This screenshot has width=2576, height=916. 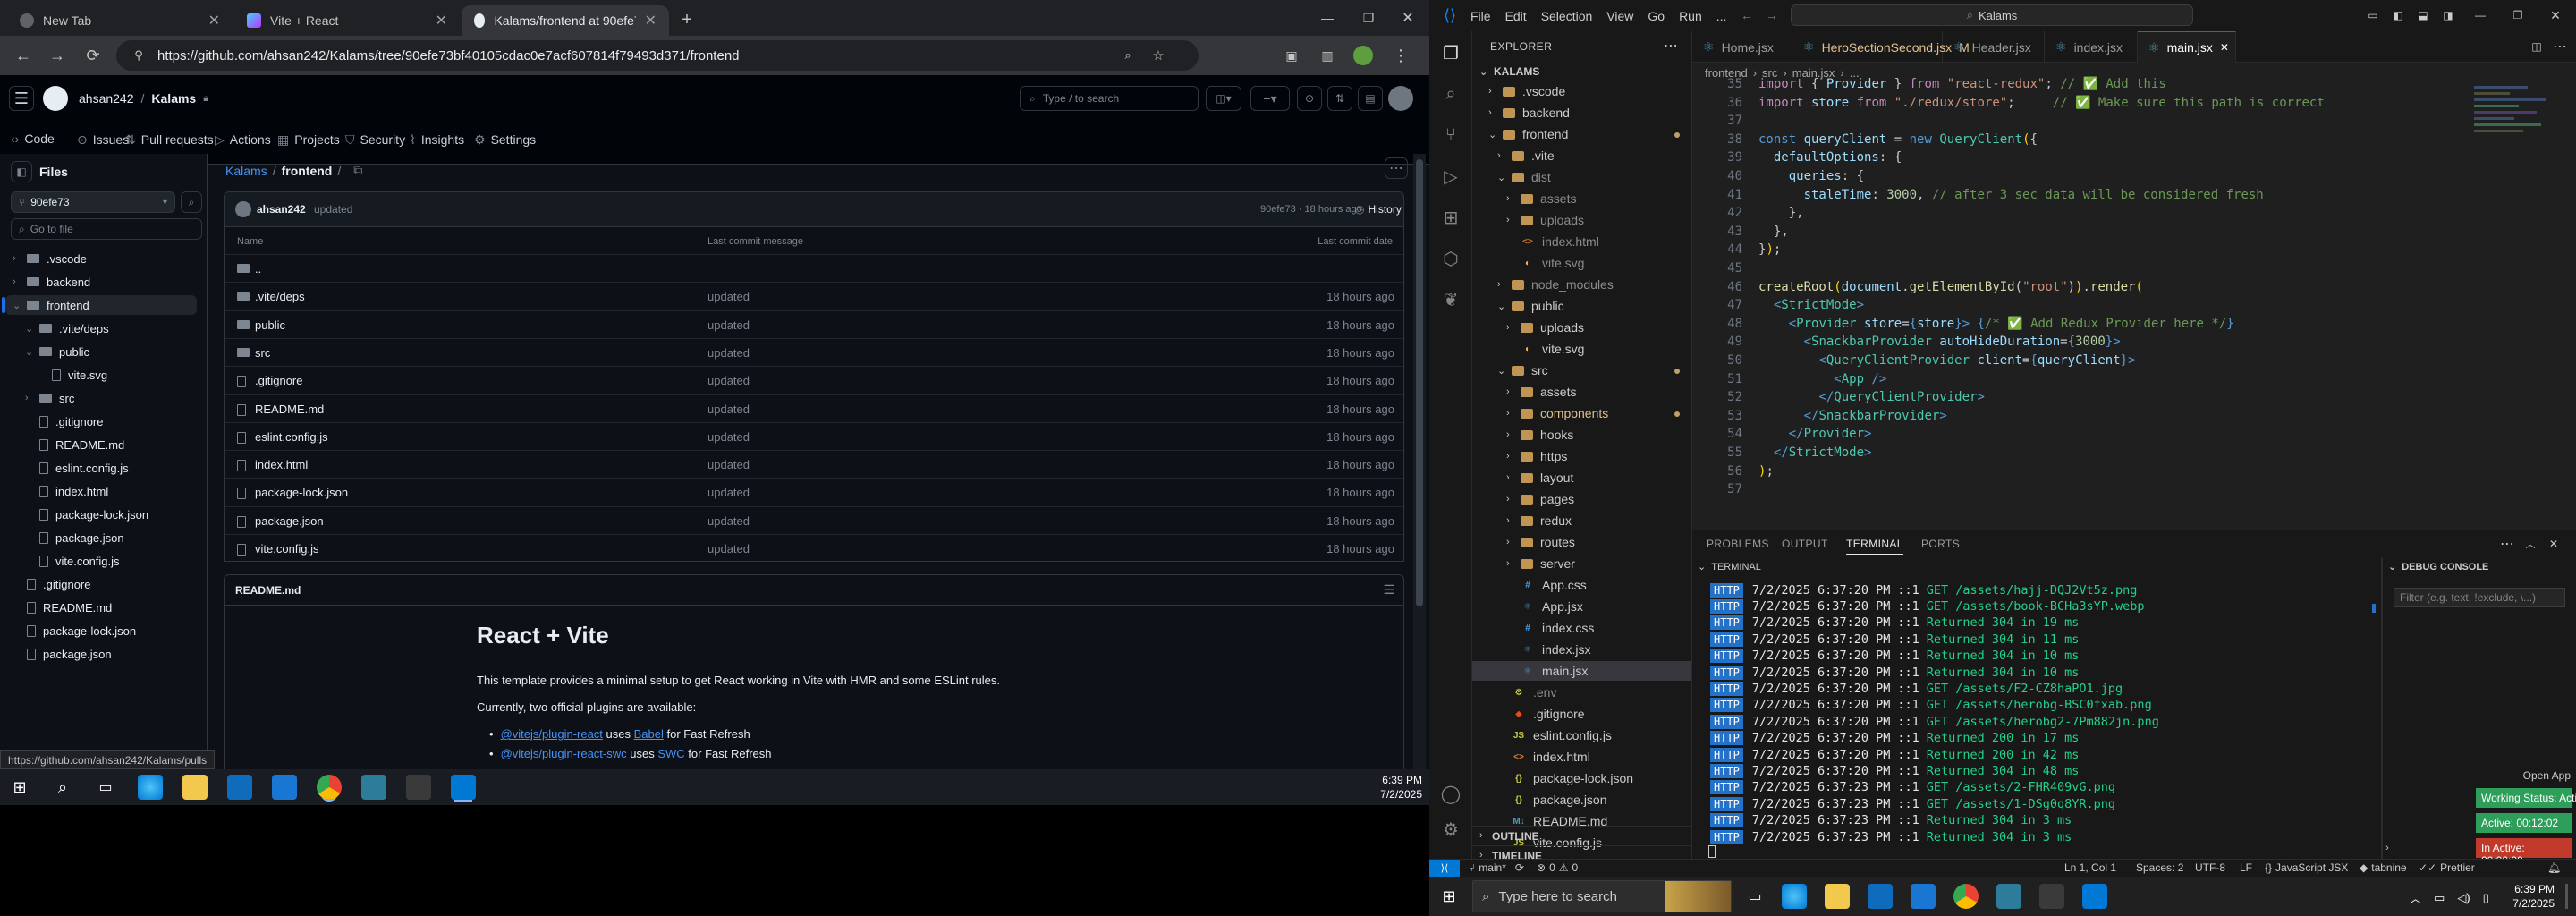 I want to click on explorer-item: › hooks, so click(x=1581, y=435).